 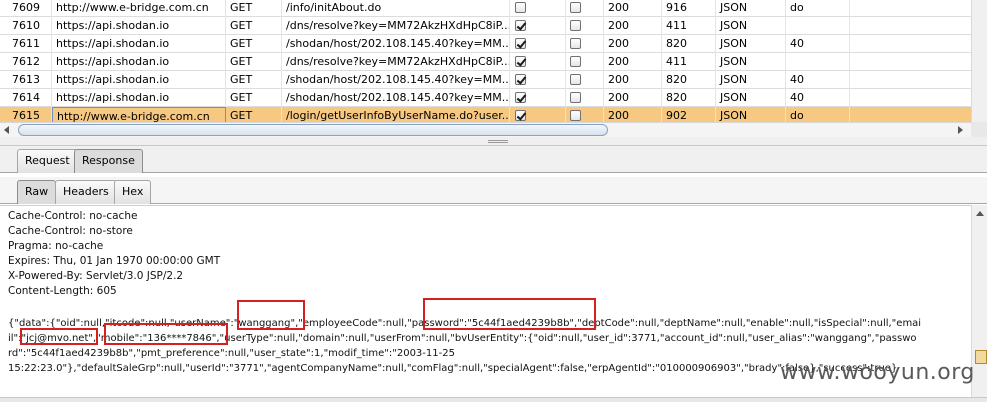 I want to click on row-id-cell: 7613, so click(x=26, y=80).